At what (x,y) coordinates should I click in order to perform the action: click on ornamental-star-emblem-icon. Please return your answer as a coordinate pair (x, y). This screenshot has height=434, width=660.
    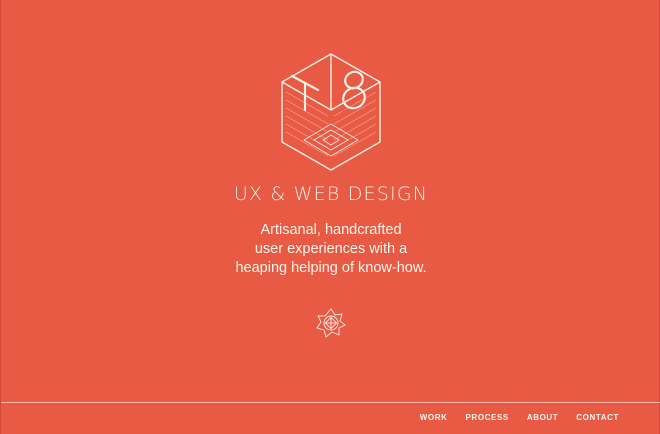
    Looking at the image, I should click on (331, 323).